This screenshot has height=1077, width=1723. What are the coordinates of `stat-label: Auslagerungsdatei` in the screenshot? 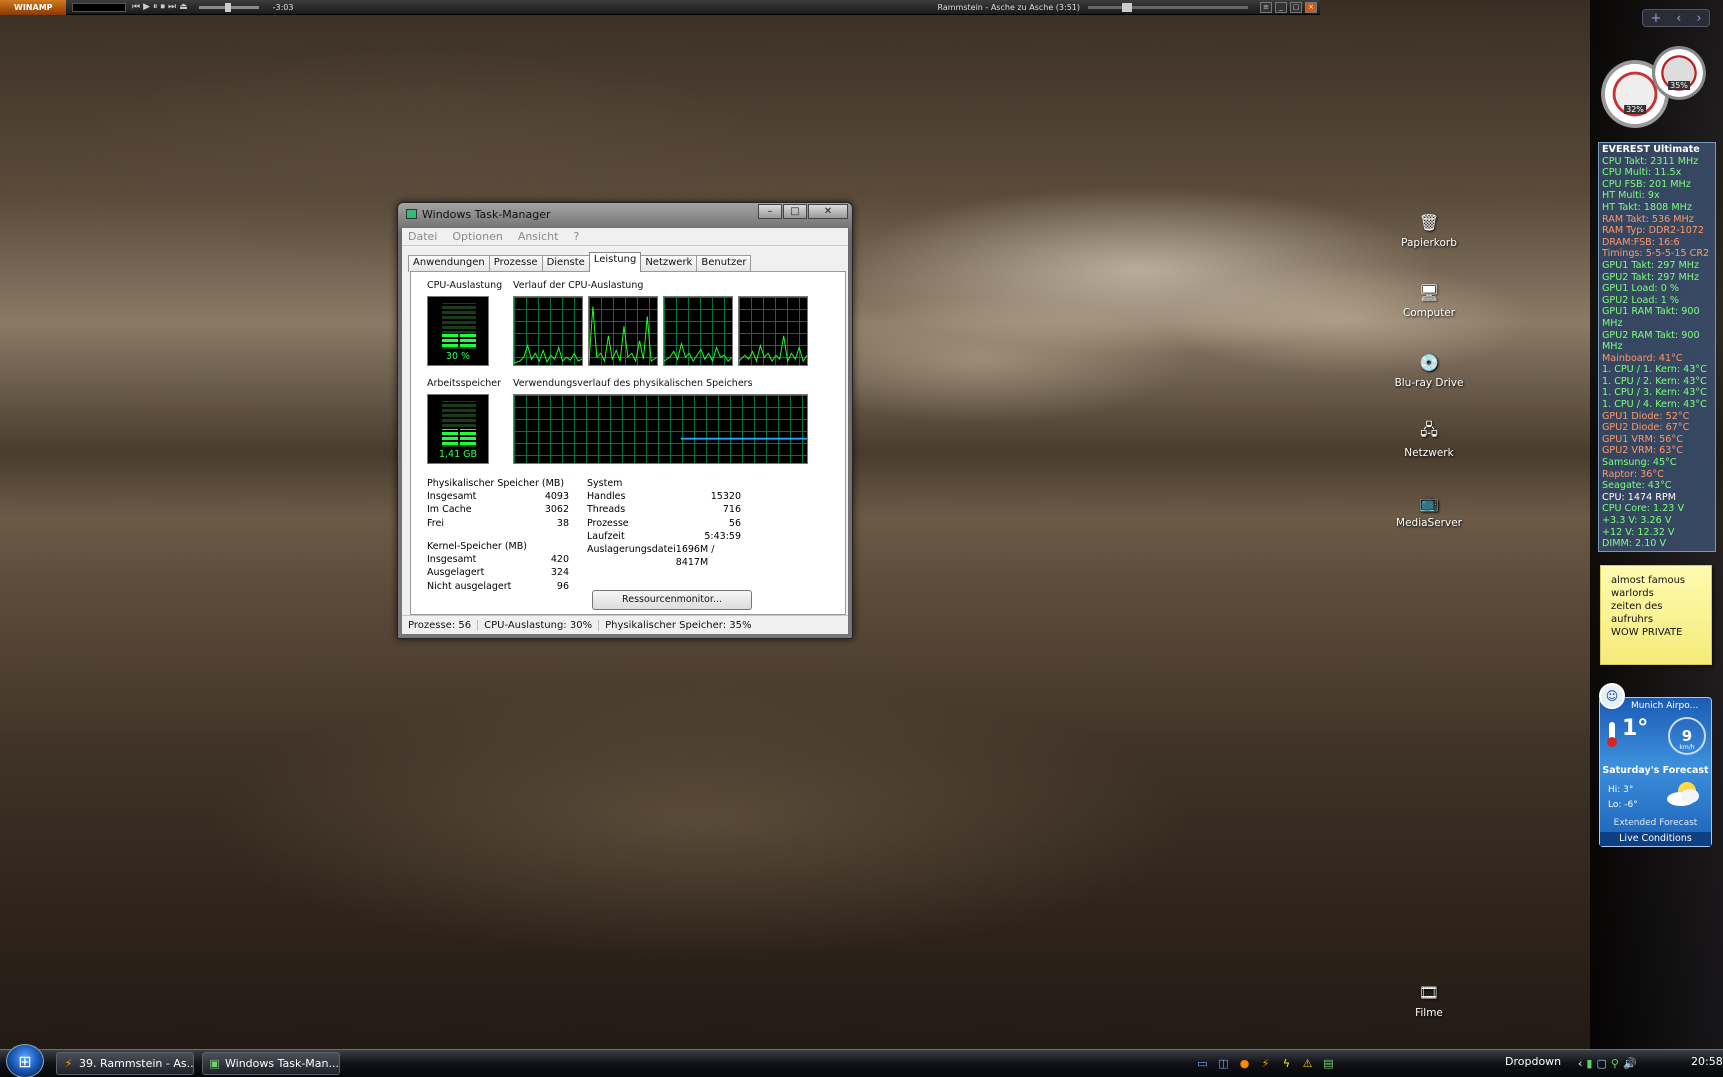 It's located at (631, 550).